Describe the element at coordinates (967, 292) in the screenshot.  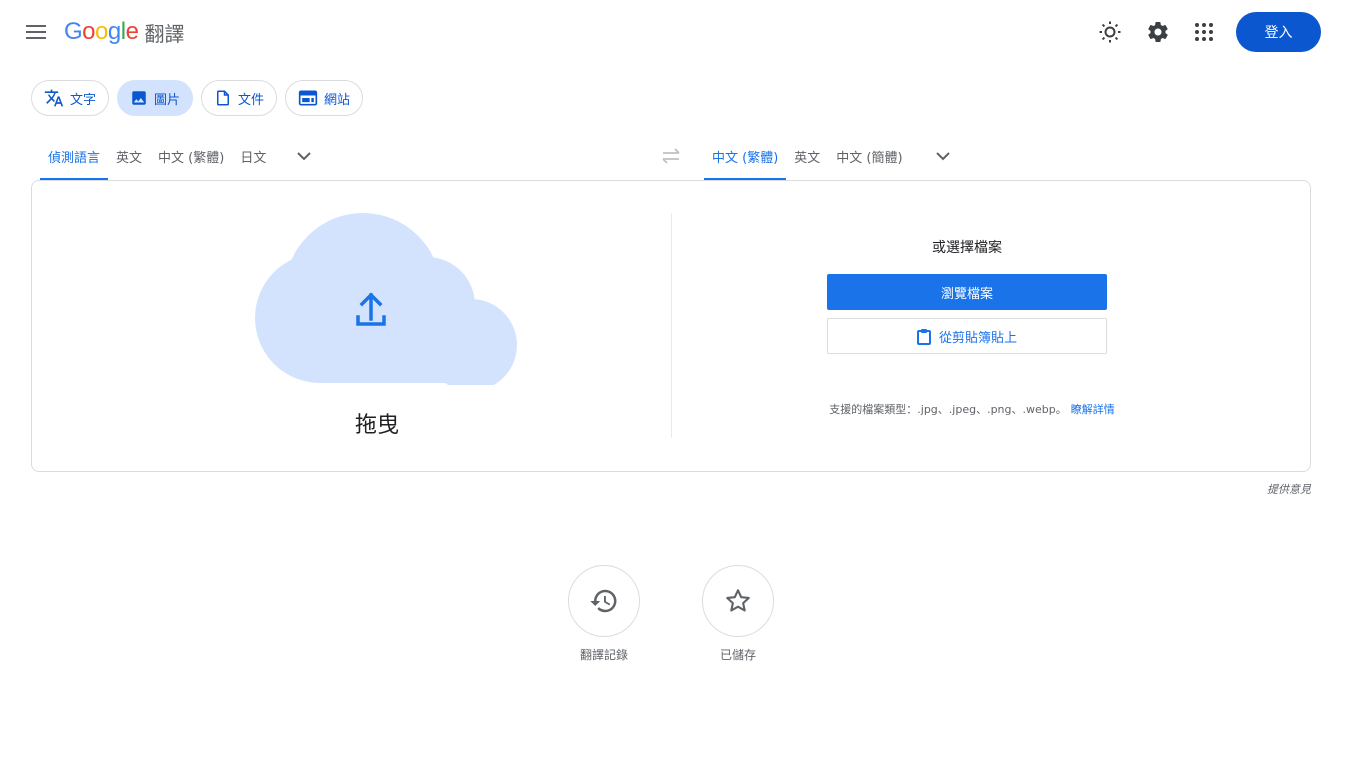
I see `browse-files-button: 瀏覽檔案` at that location.